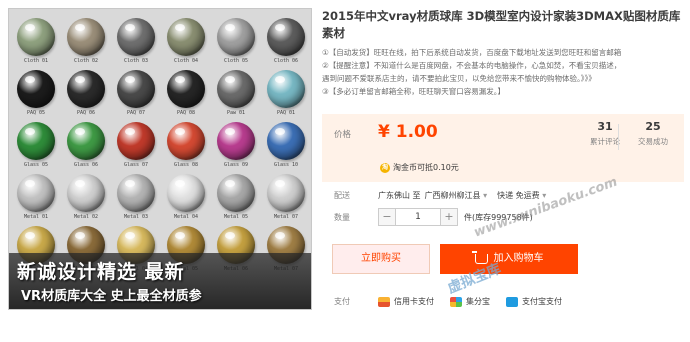  Describe the element at coordinates (512, 301) in the screenshot. I see `alipay-icon` at that location.